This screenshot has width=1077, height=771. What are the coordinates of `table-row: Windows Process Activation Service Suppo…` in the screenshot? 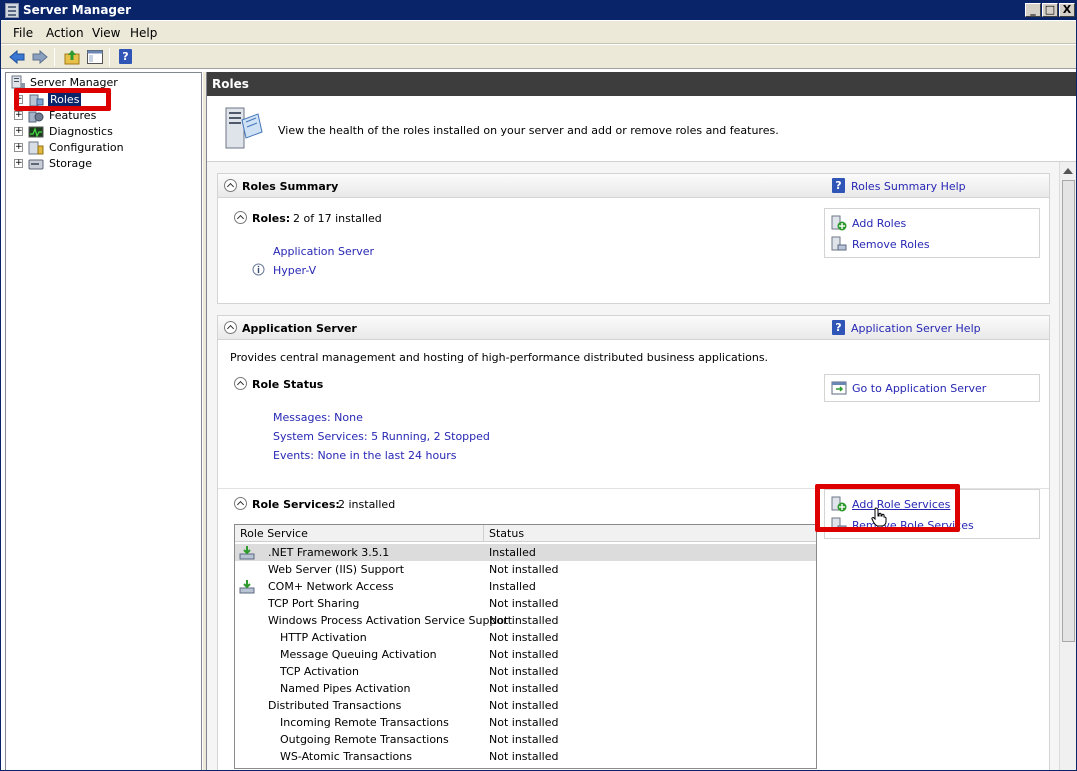 It's located at (525, 620).